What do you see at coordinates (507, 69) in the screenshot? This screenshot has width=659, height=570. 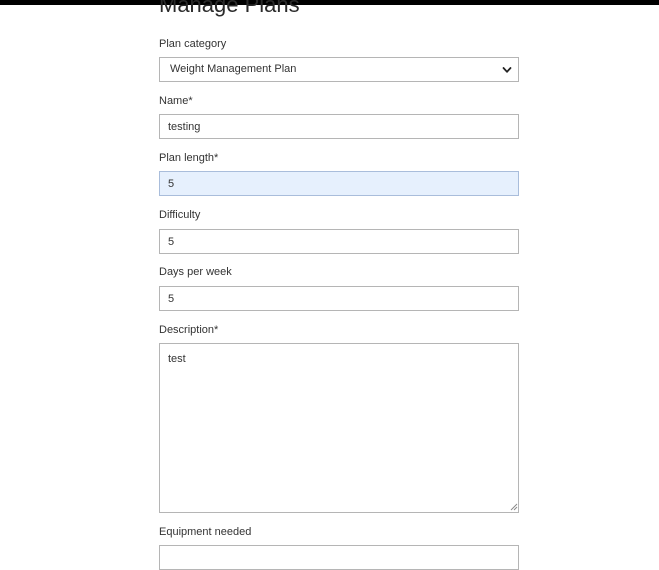 I see `chevron-down-icon` at bounding box center [507, 69].